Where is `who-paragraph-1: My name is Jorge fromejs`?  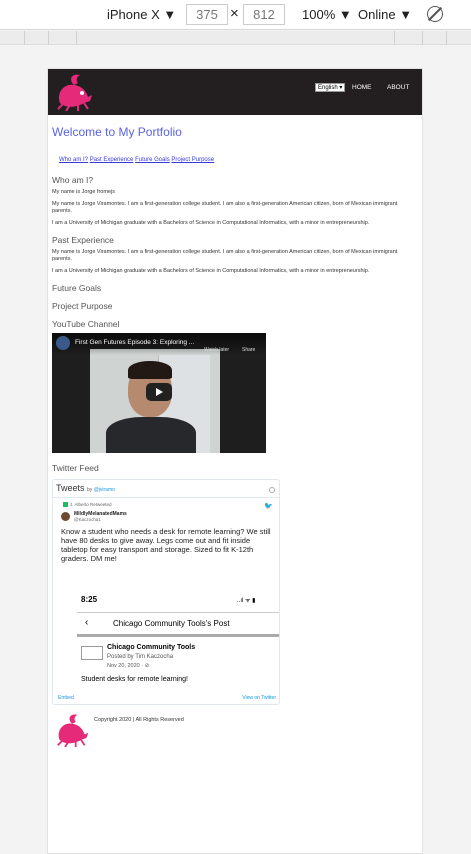 who-paragraph-1: My name is Jorge fromejs is located at coordinates (83, 192).